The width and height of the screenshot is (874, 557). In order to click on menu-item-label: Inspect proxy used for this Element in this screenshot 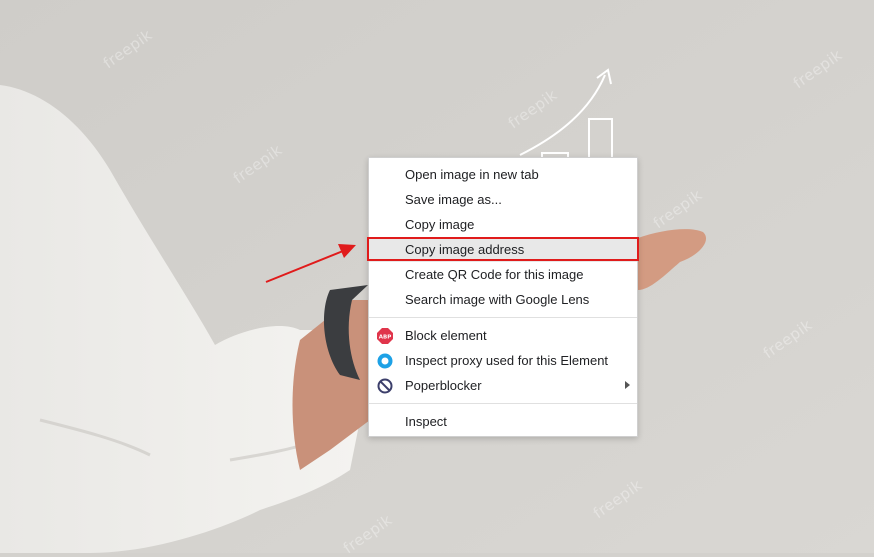, I will do `click(507, 360)`.